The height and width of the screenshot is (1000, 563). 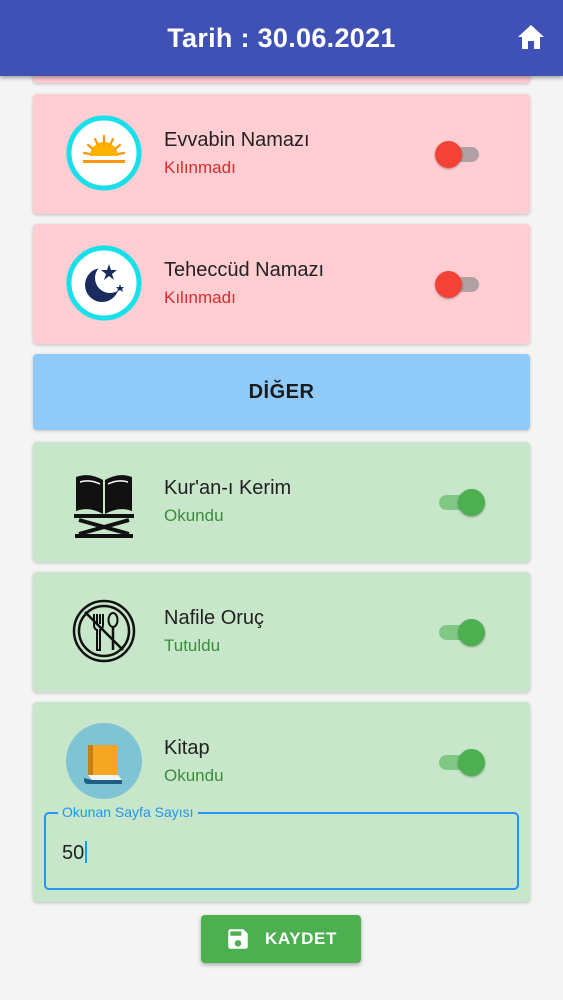 What do you see at coordinates (187, 748) in the screenshot?
I see `item-title: Kitap` at bounding box center [187, 748].